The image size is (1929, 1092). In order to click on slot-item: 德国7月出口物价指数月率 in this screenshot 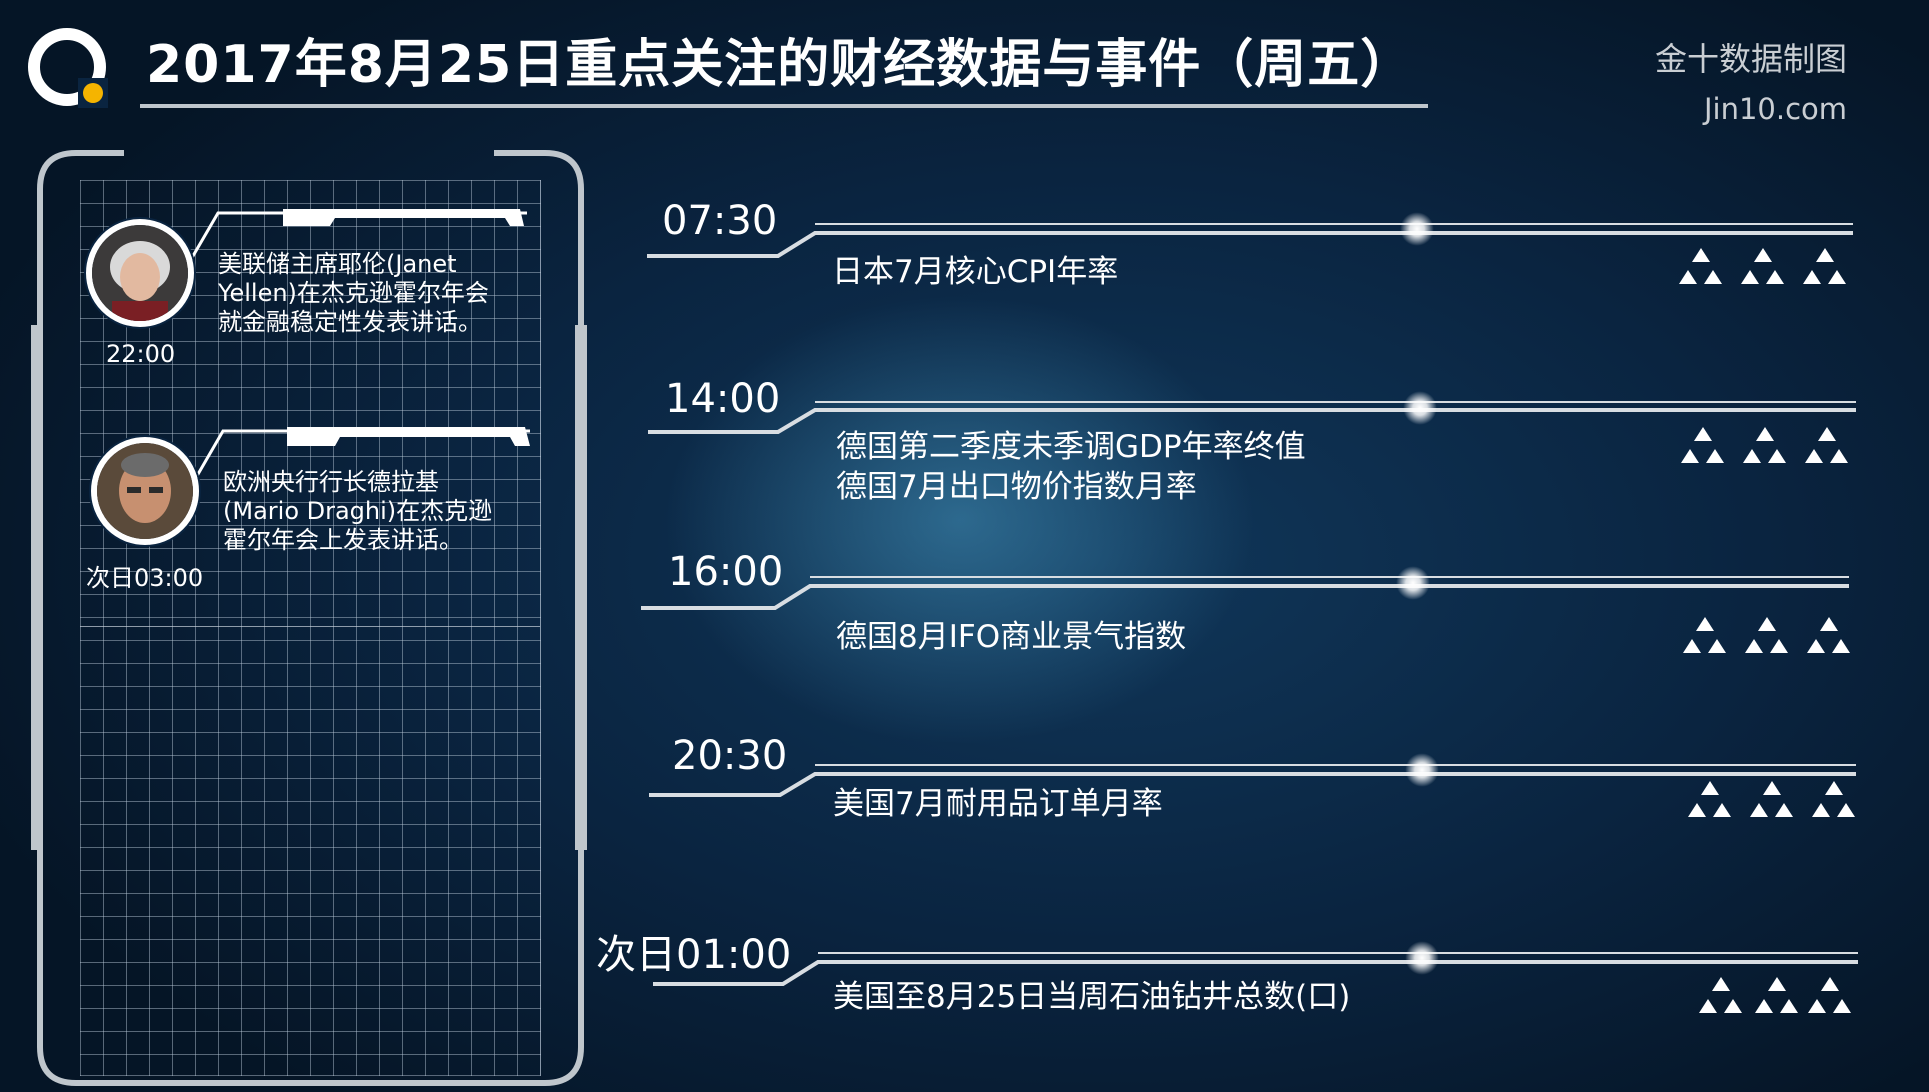, I will do `click(1016, 487)`.